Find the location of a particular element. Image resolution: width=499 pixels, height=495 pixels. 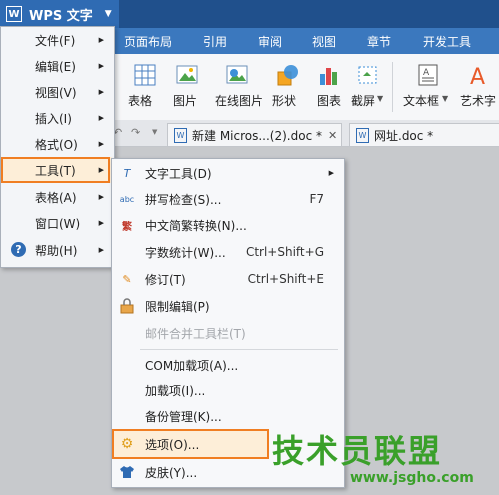

tab-chapter: 章节 is located at coordinates (379, 41).